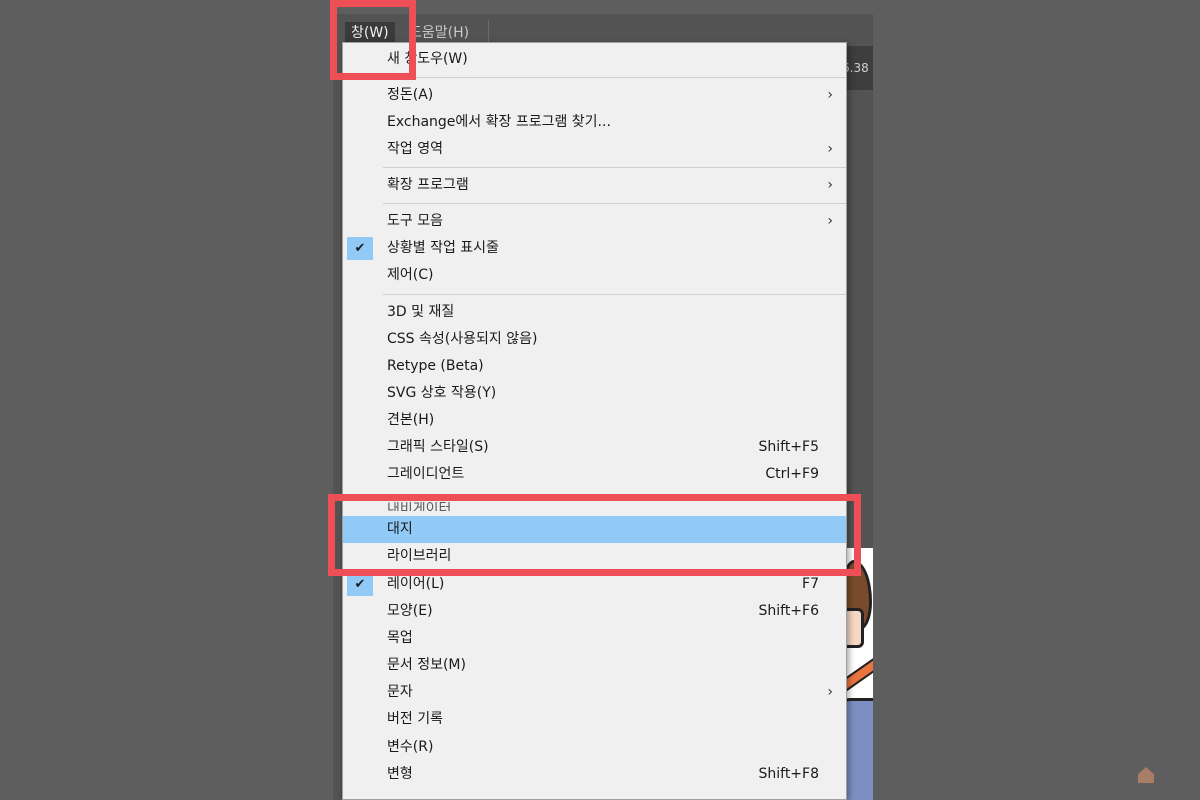 This screenshot has height=800, width=1200. I want to click on menu-item-workspace: 작업 영역 ›, so click(594, 149).